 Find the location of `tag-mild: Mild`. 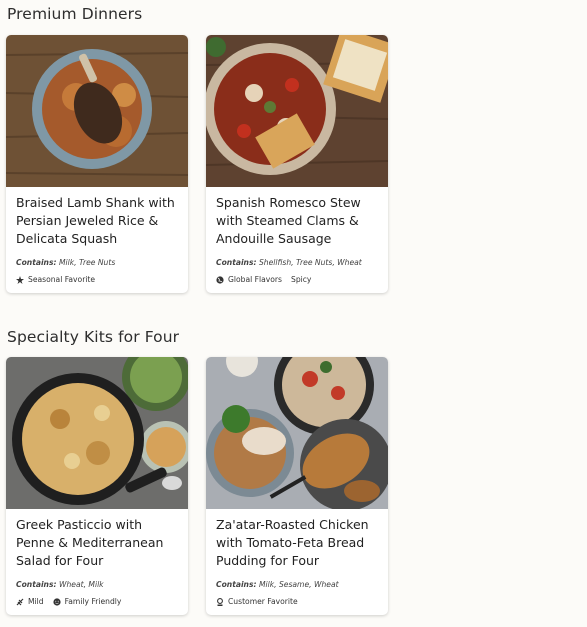

tag-mild: Mild is located at coordinates (30, 601).